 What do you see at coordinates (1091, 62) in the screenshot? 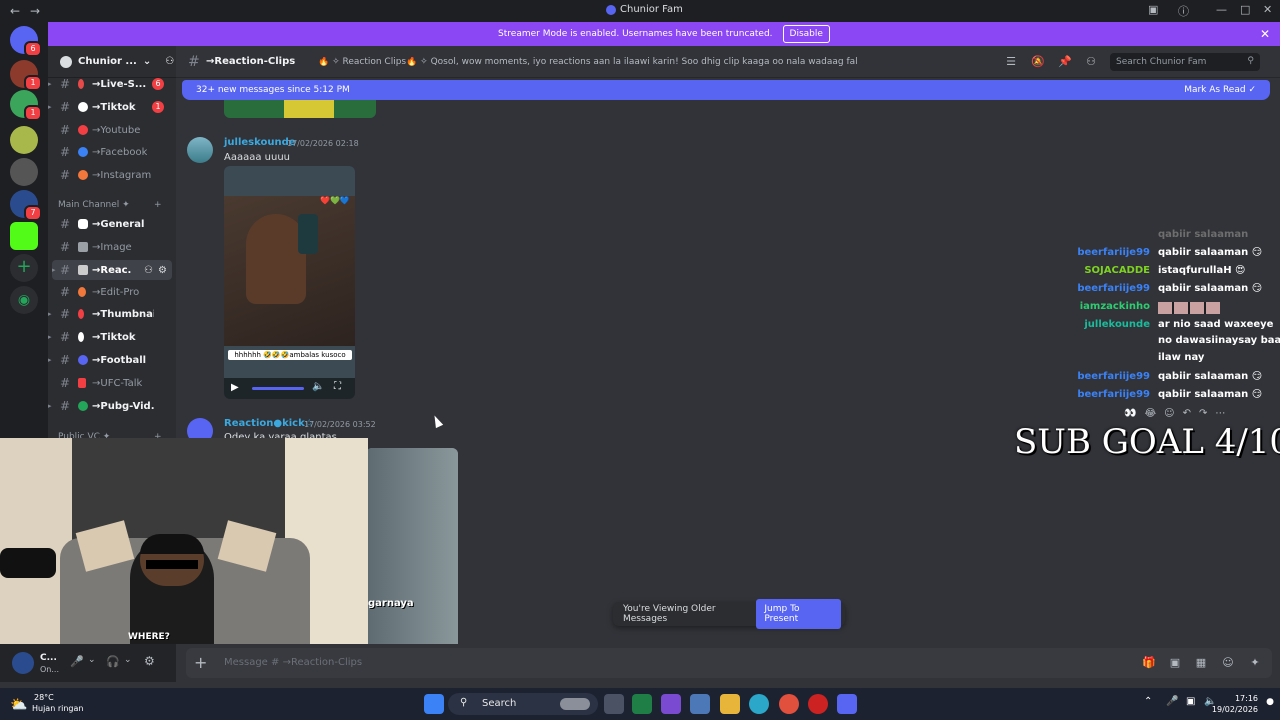
I see `member-list-icon: ⚇` at bounding box center [1091, 62].